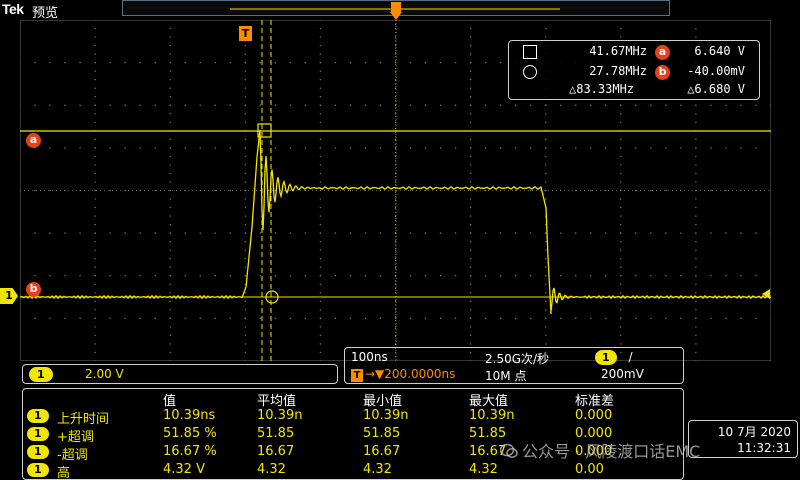 The width and height of the screenshot is (800, 480). I want to click on col-min: 最小值, so click(383, 401).